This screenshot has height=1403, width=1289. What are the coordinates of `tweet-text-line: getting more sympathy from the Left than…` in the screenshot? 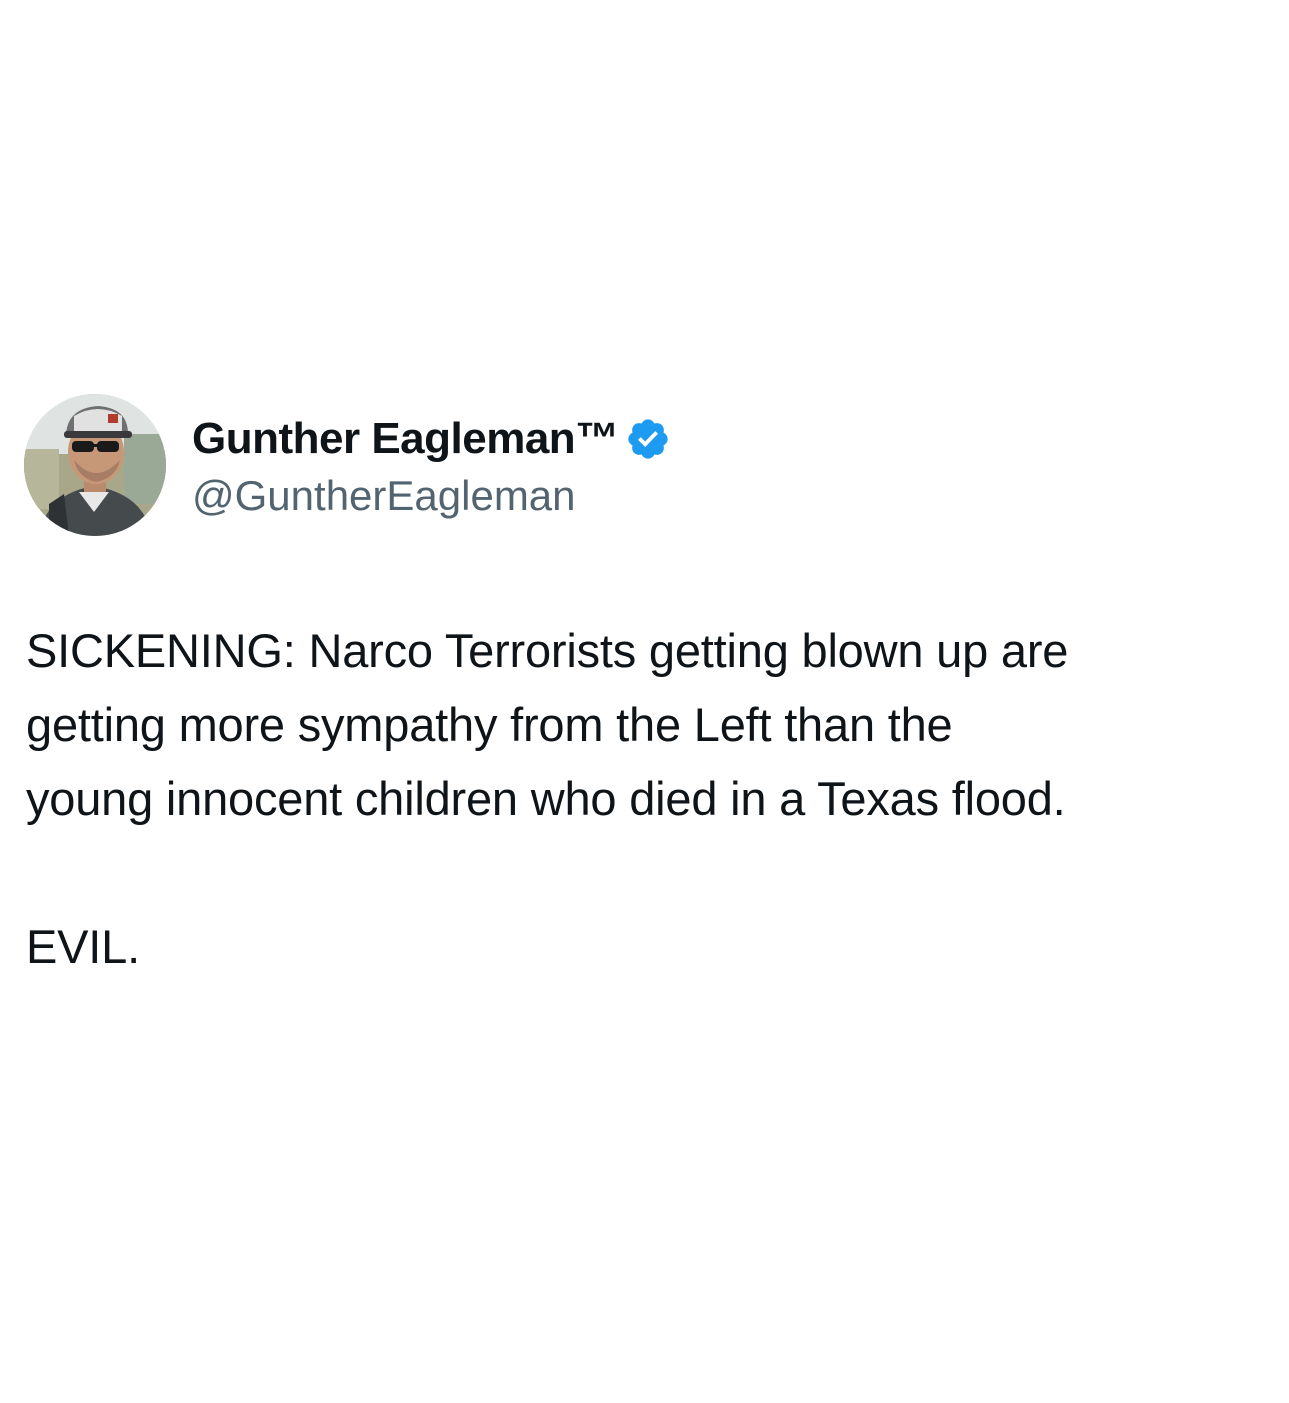 It's located at (489, 724).